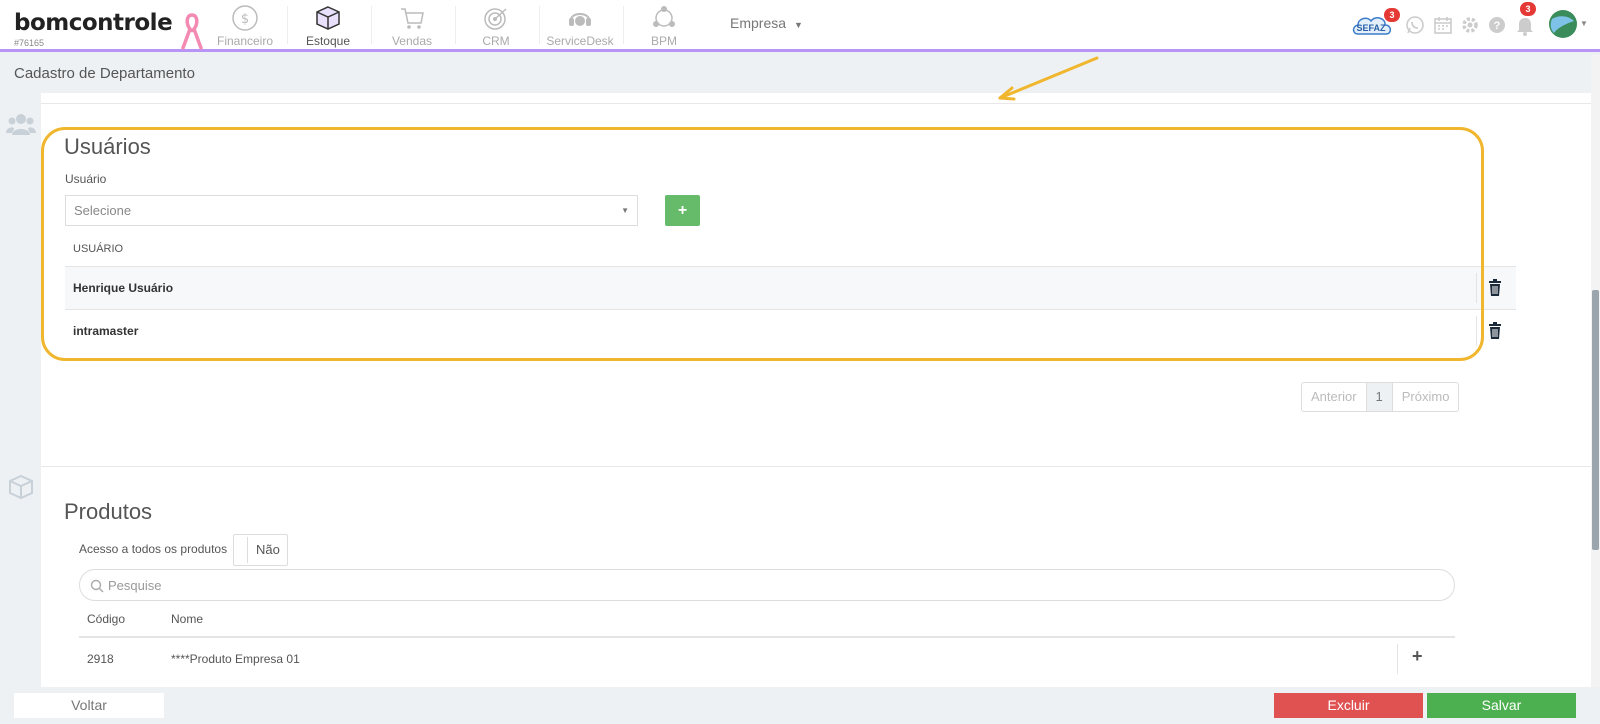 The image size is (1600, 724). Describe the element at coordinates (663, 41) in the screenshot. I see `nav-label: BPM` at that location.